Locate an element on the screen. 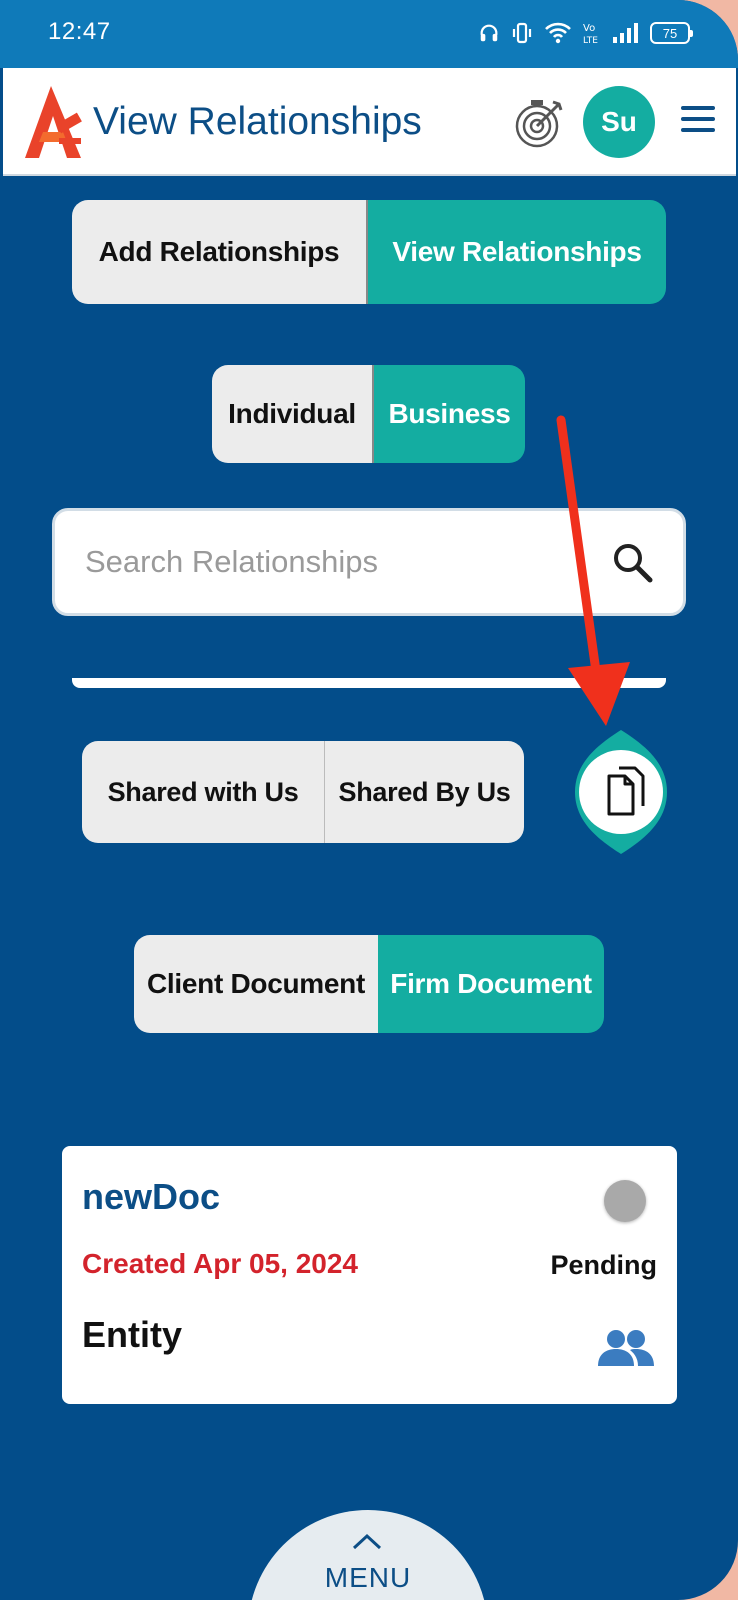  signal-icon is located at coordinates (625, 33).